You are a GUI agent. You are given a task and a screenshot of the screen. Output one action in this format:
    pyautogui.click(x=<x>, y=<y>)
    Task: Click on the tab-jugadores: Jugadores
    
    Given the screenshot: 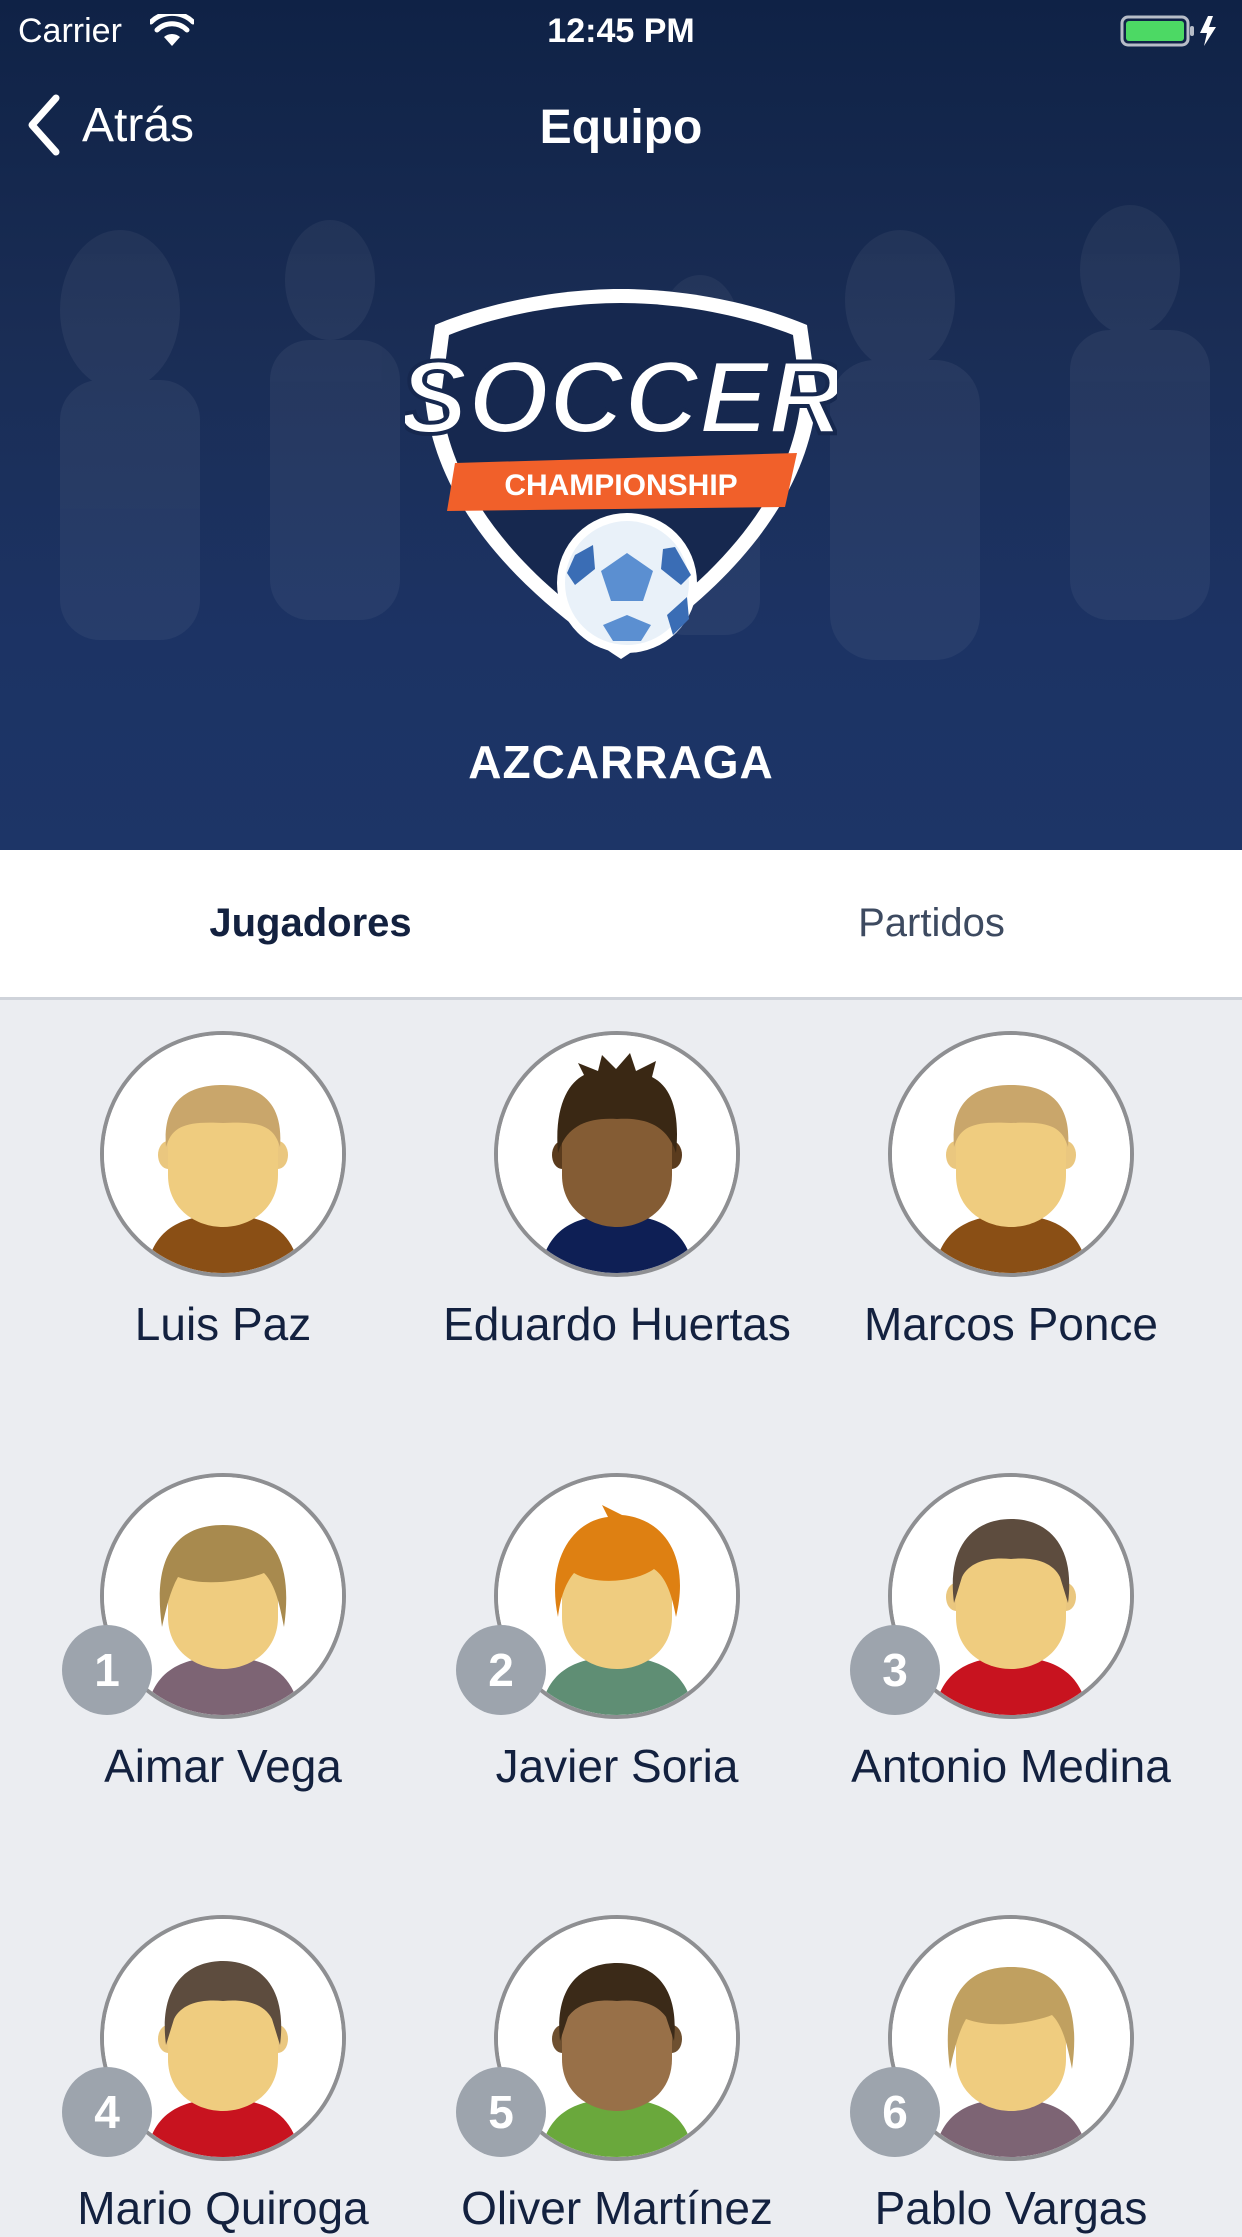 What is the action you would take?
    pyautogui.click(x=310, y=923)
    